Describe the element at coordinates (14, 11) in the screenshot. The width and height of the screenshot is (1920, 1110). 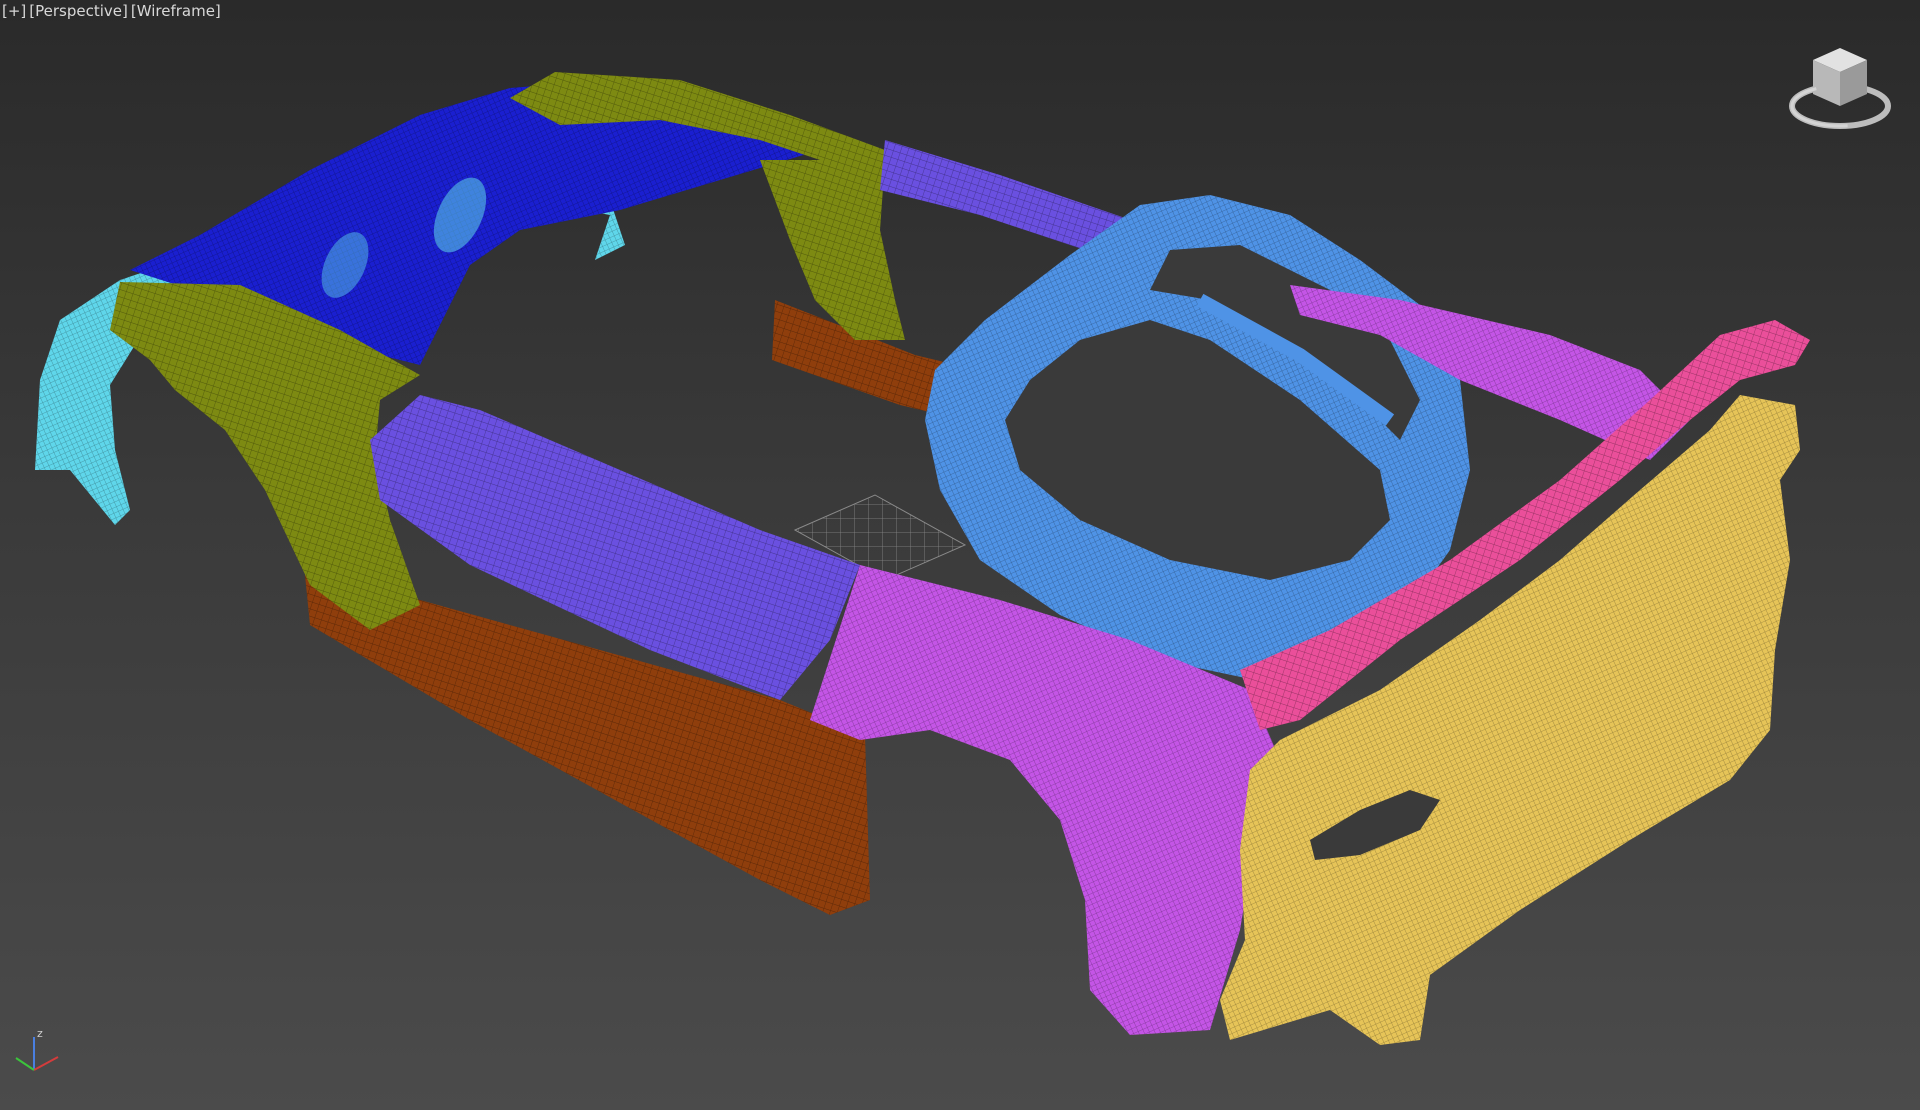
I see `viewport-menu-label: [+]` at that location.